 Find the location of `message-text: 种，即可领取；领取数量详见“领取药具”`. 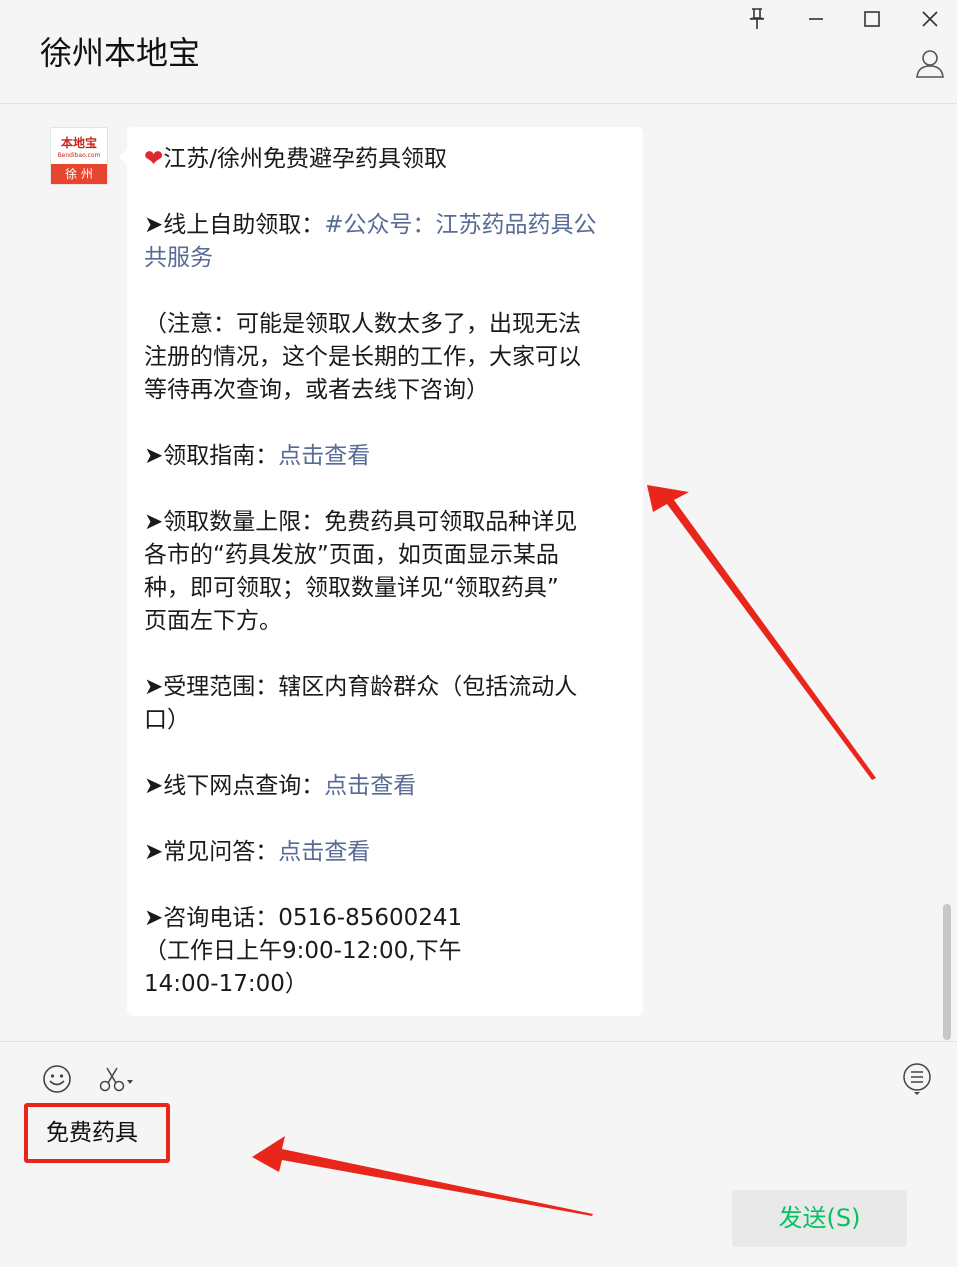

message-text: 种，即可领取；领取数量详见“领取药具” is located at coordinates (351, 588).